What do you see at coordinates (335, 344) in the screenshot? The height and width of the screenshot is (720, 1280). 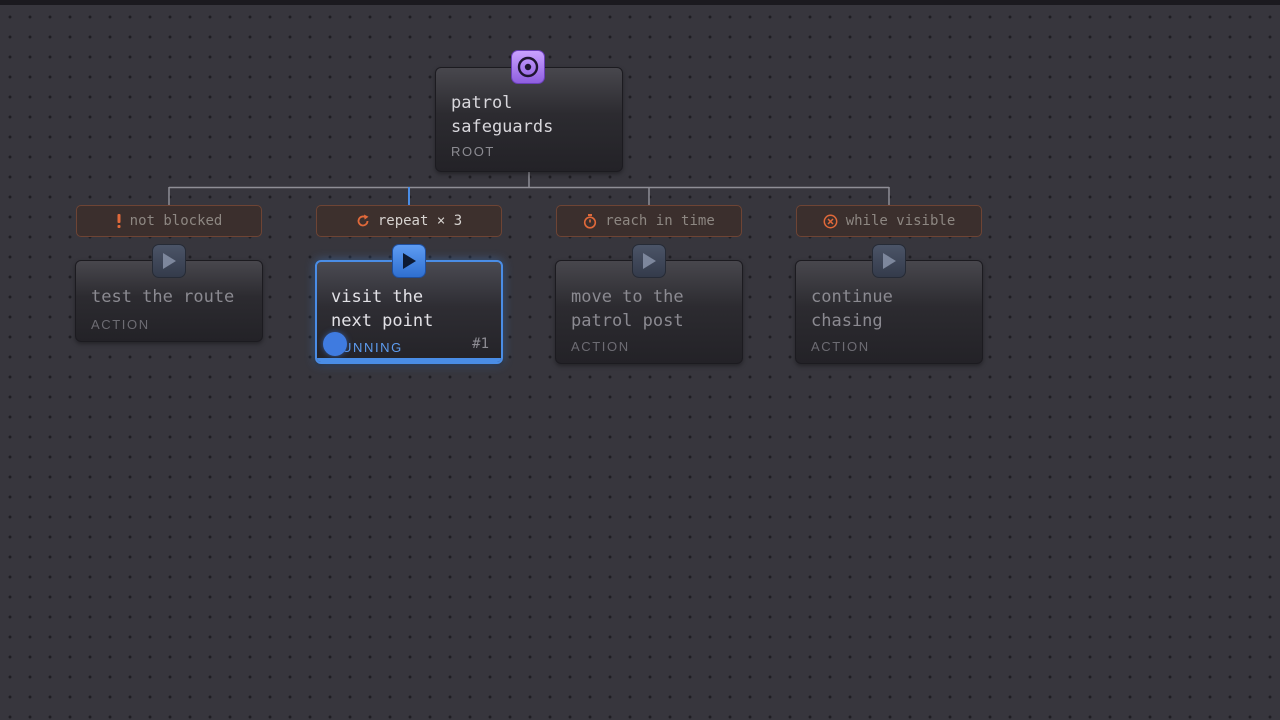 I see `running-indicator` at bounding box center [335, 344].